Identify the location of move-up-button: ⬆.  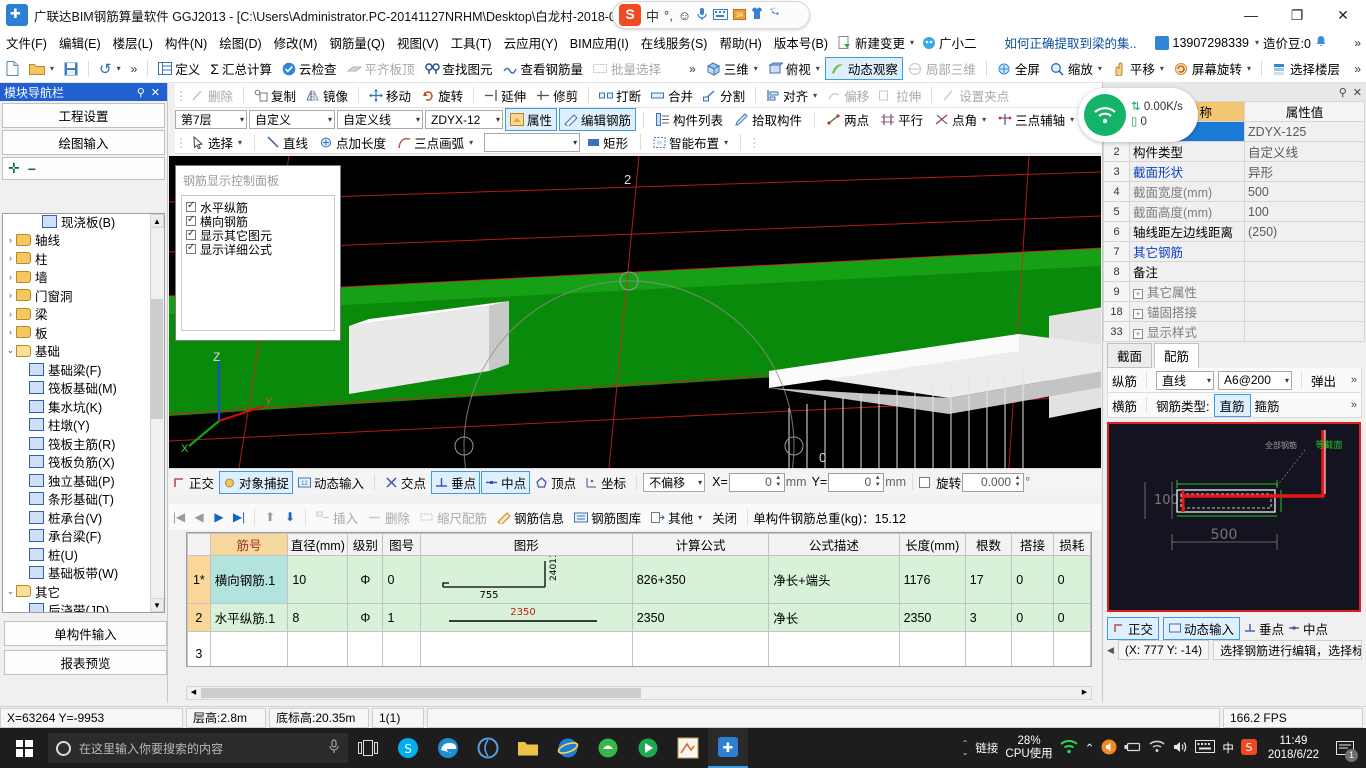
(270, 517).